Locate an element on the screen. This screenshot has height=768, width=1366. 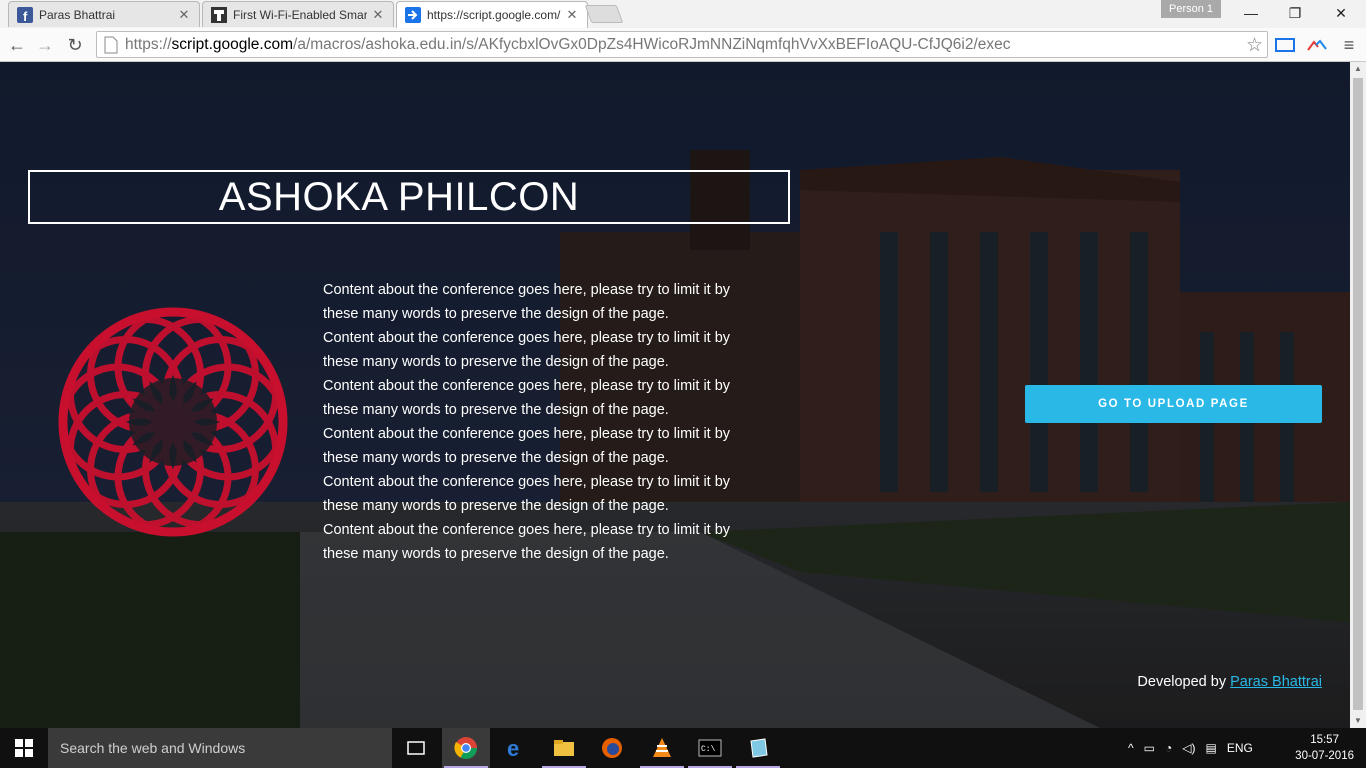
minimize-icon: — is located at coordinates (1251, 13).